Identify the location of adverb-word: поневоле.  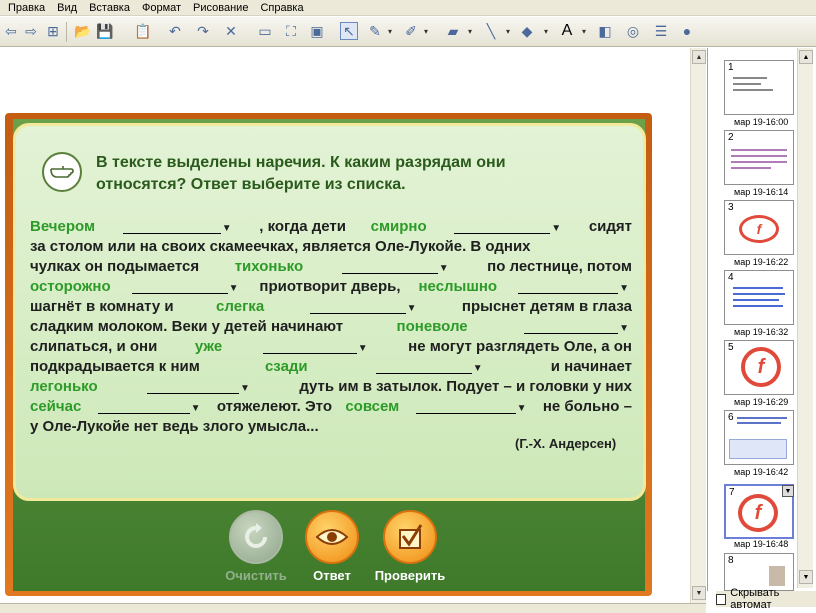
(432, 326).